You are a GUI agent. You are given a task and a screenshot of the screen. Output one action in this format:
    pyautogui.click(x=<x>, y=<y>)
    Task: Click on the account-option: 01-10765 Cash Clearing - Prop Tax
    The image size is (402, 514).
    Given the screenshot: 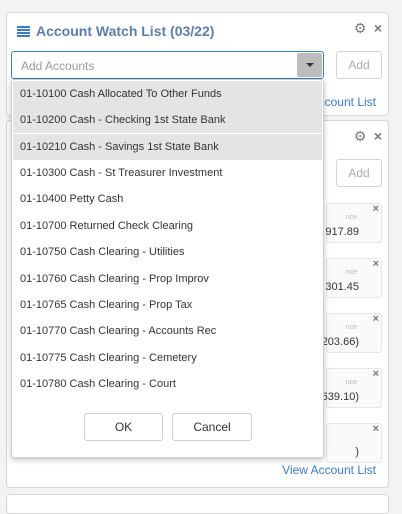 What is the action you would take?
    pyautogui.click(x=167, y=305)
    